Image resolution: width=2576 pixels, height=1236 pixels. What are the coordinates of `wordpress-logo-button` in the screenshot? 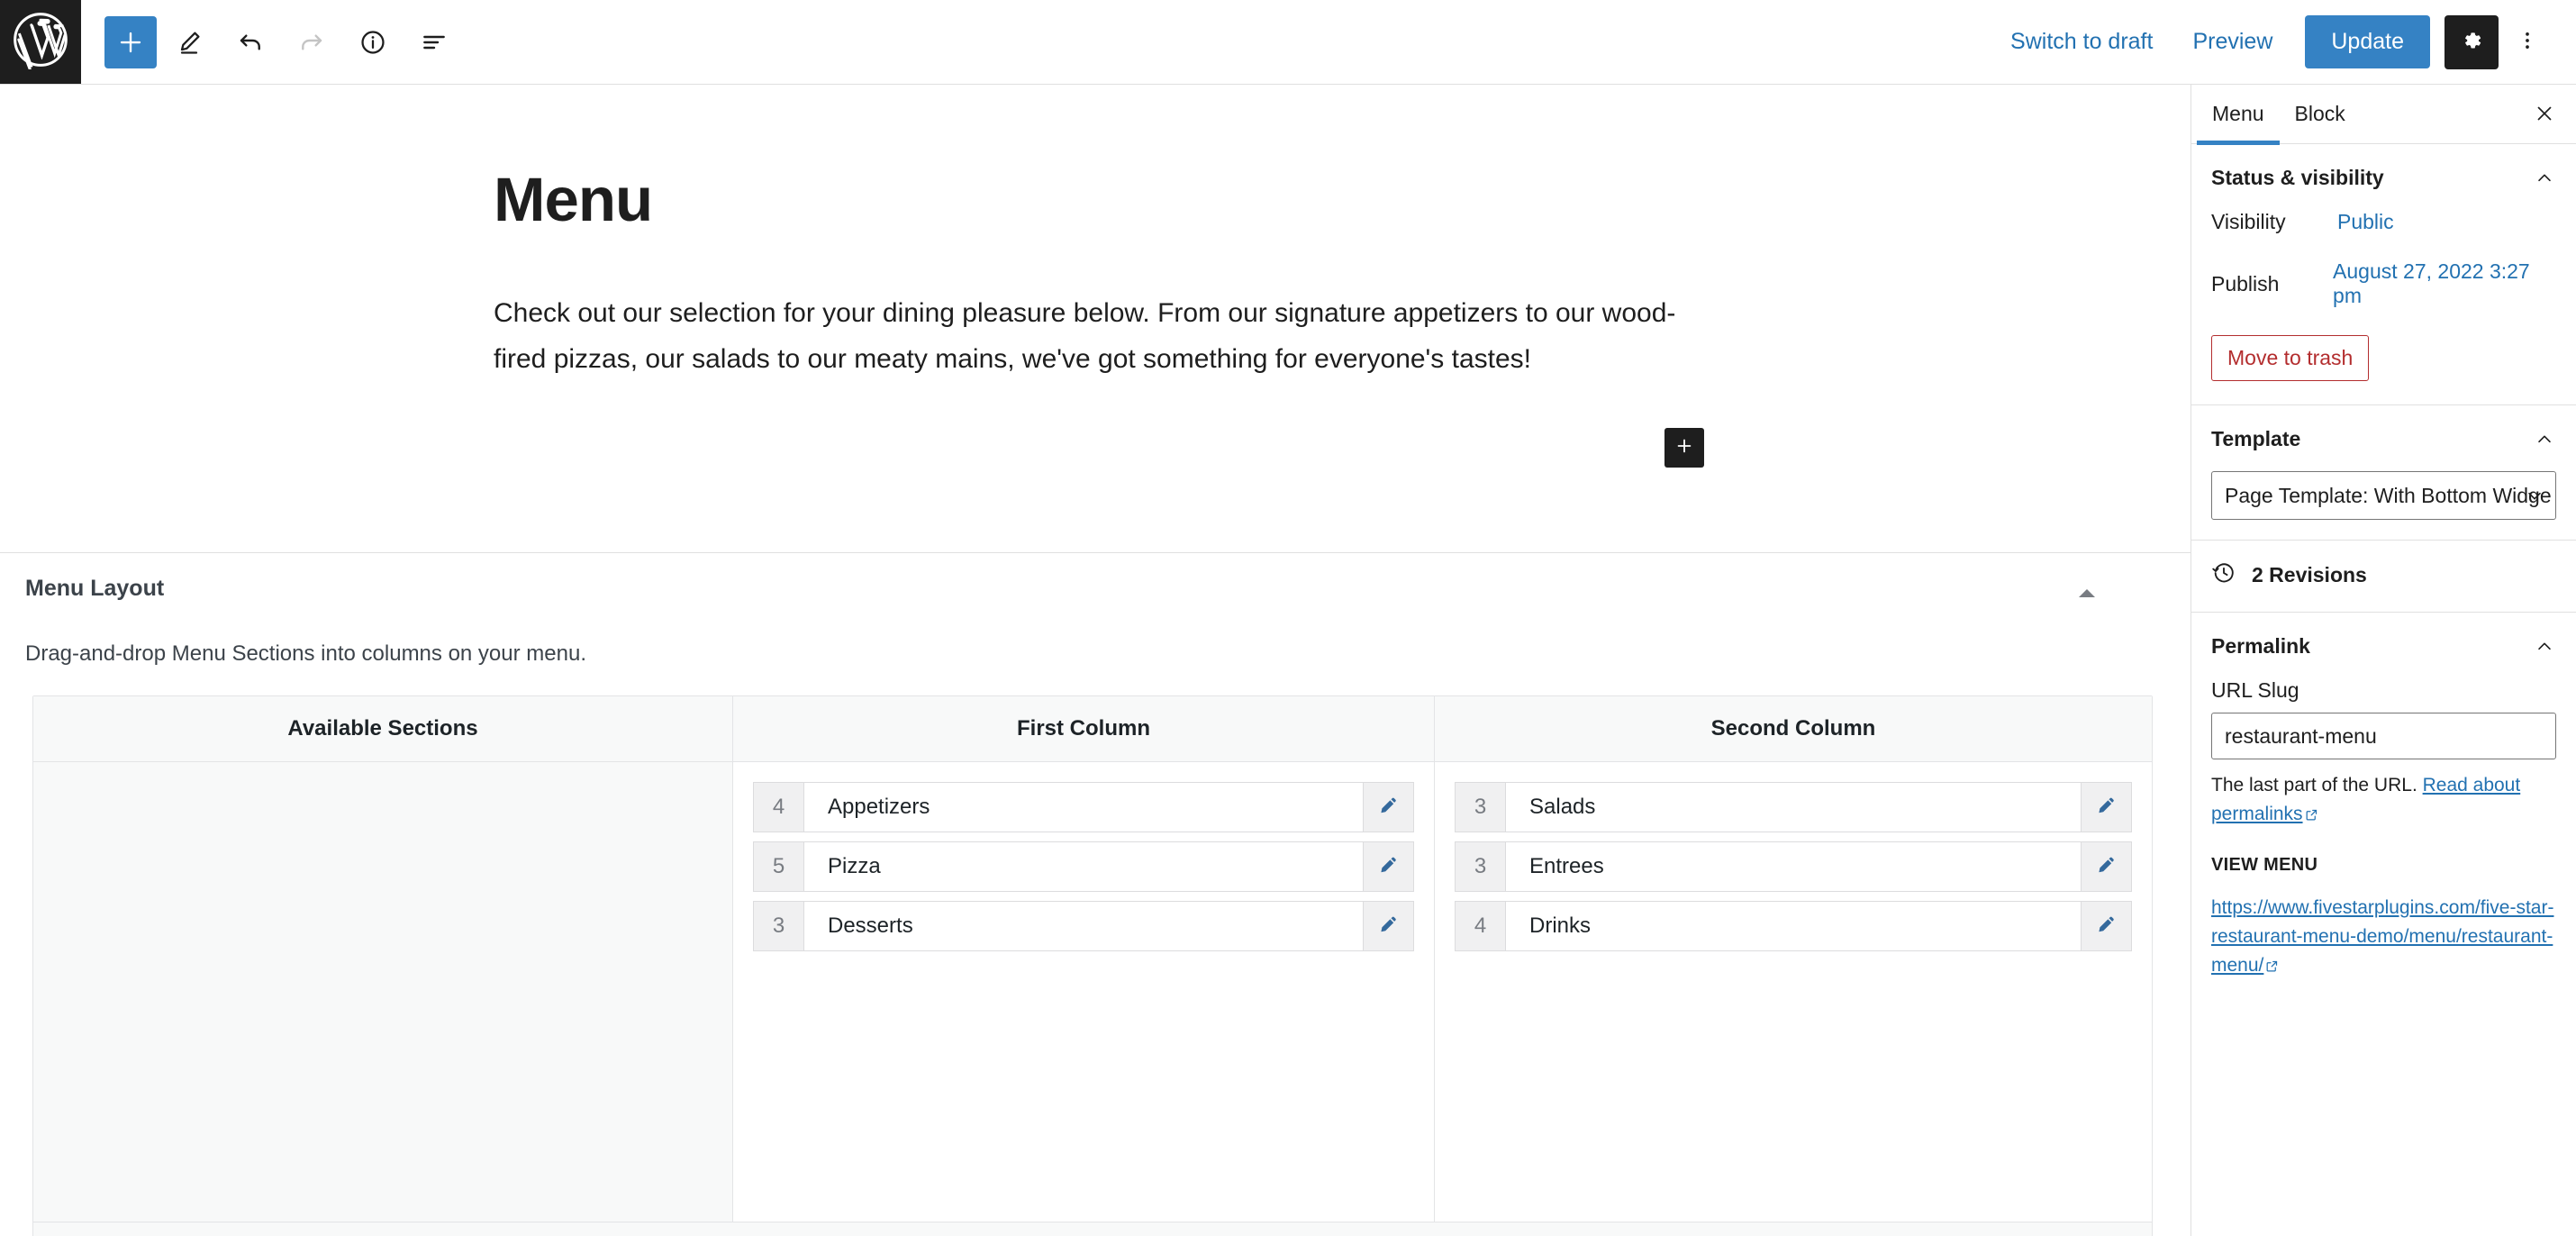 It's located at (40, 42).